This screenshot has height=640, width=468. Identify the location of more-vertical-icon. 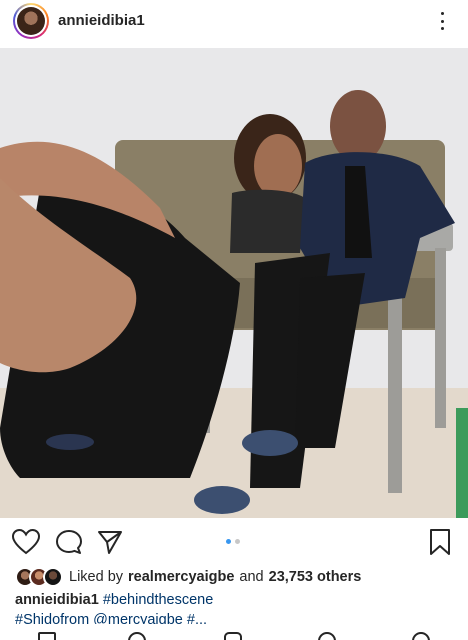
(442, 21).